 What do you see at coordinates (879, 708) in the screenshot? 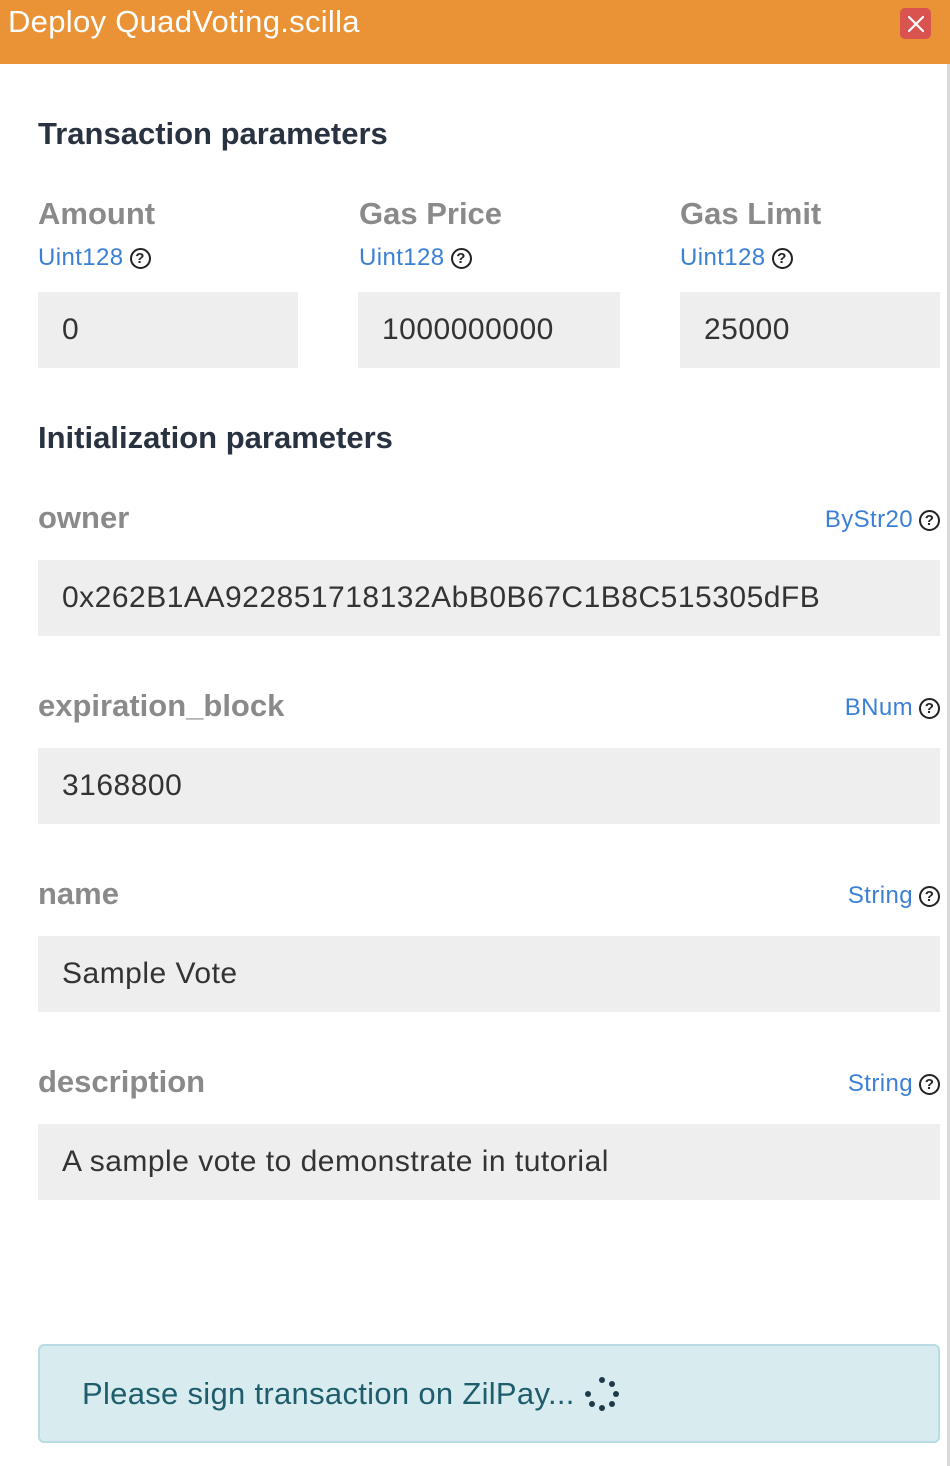
I see `expiration-block-type-link: BNum` at bounding box center [879, 708].